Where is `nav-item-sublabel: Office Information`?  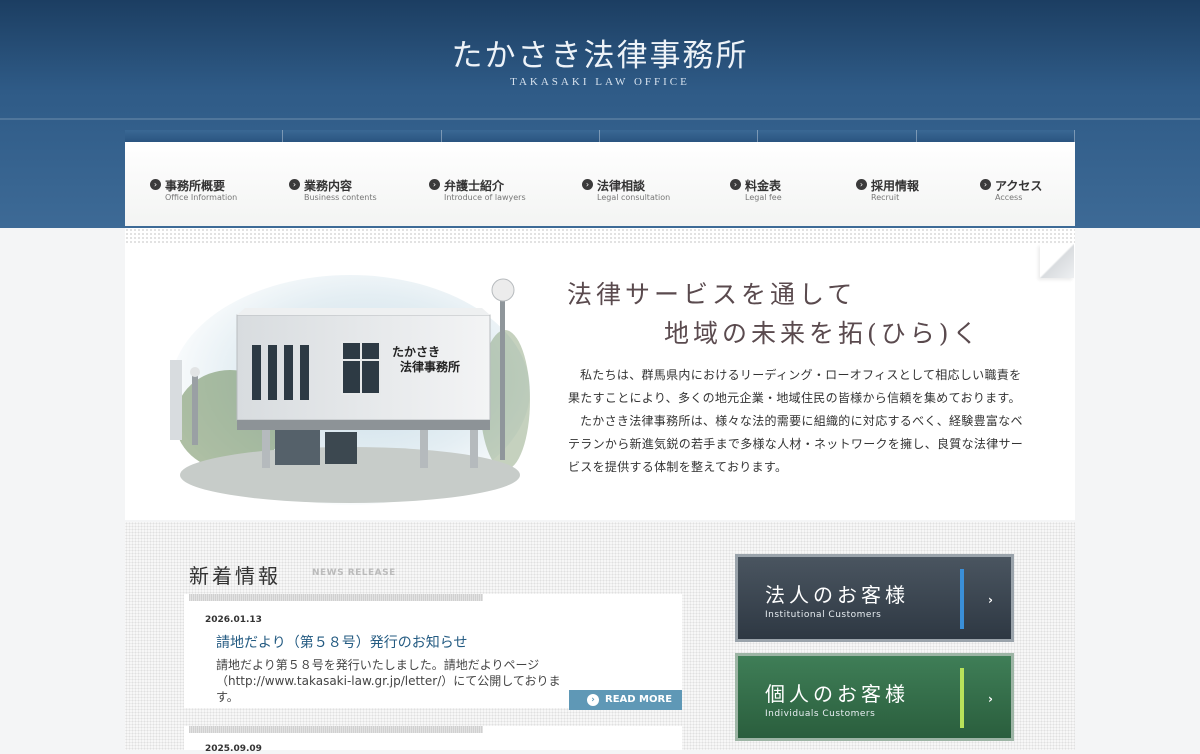 nav-item-sublabel: Office Information is located at coordinates (201, 197).